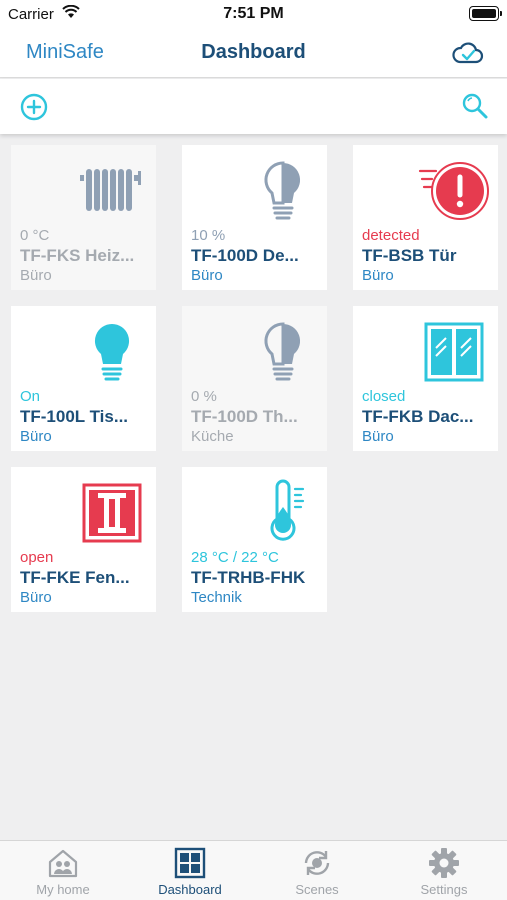 This screenshot has height=900, width=507. What do you see at coordinates (475, 106) in the screenshot?
I see `search-icon` at bounding box center [475, 106].